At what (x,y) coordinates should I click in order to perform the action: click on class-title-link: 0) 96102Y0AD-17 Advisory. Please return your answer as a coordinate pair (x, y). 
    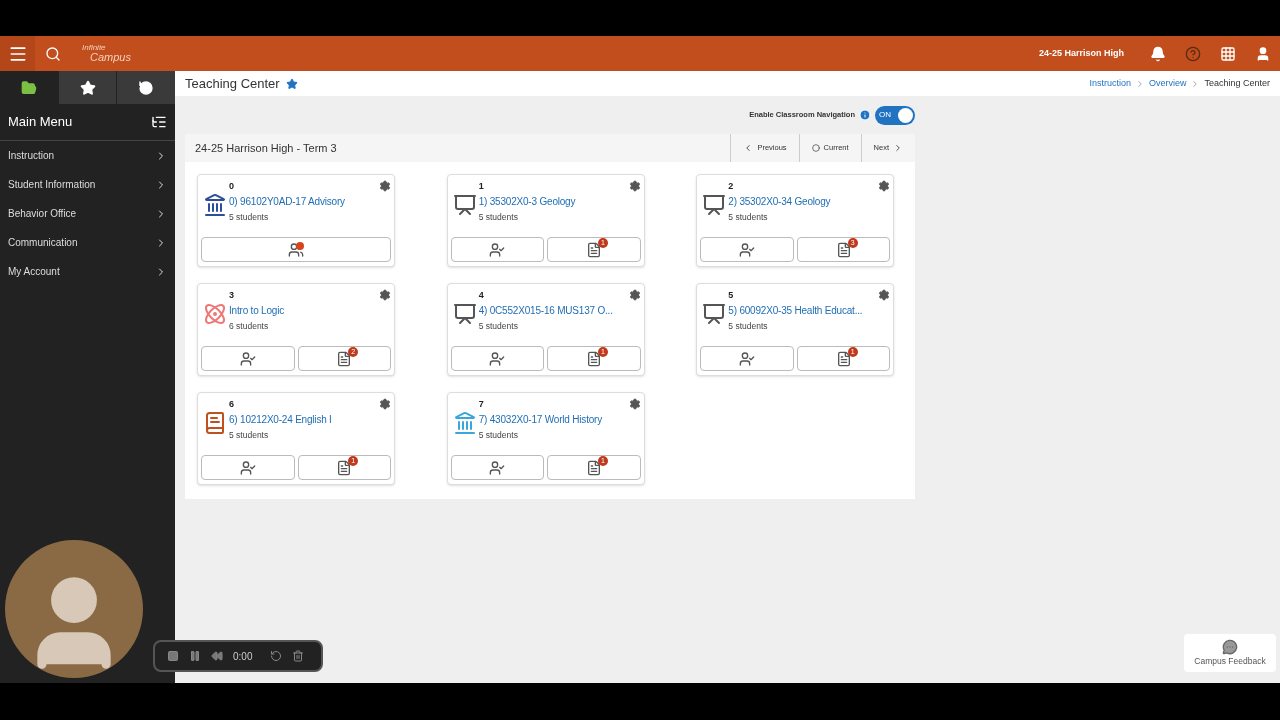
    Looking at the image, I should click on (287, 201).